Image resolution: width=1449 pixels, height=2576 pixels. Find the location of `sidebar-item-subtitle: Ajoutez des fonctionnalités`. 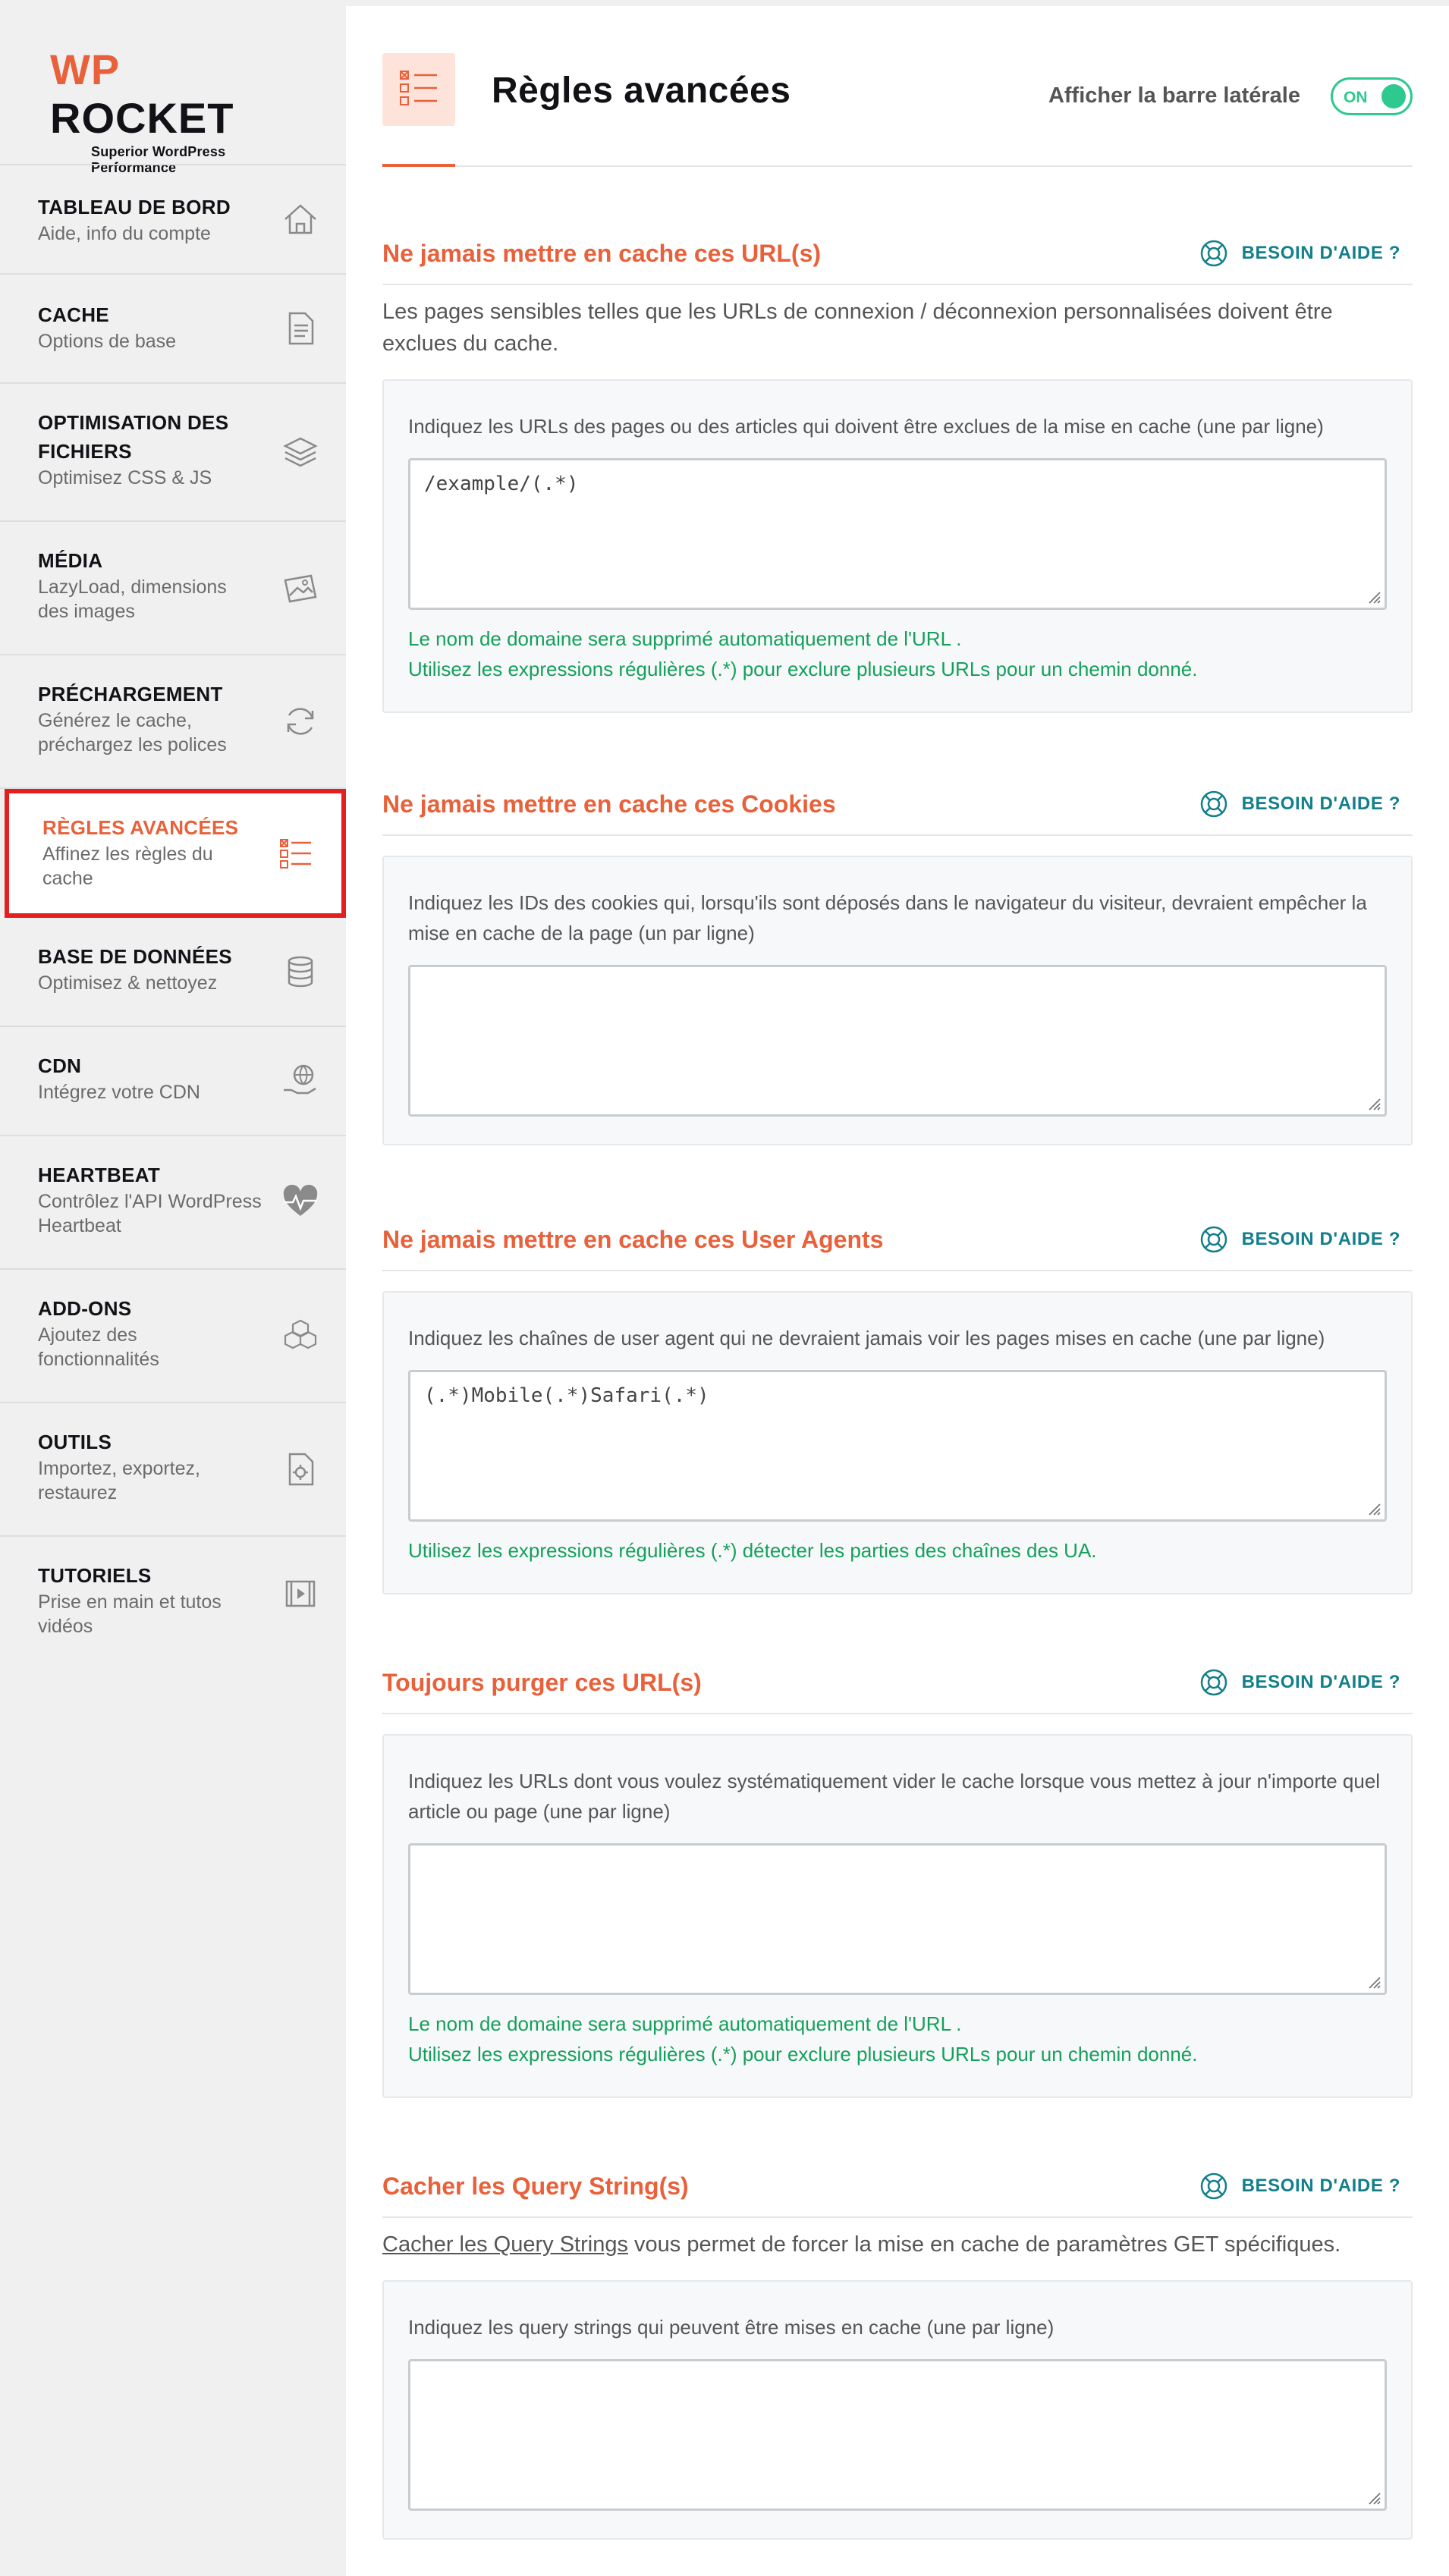

sidebar-item-subtitle: Ajoutez des fonctionnalités is located at coordinates (98, 1347).